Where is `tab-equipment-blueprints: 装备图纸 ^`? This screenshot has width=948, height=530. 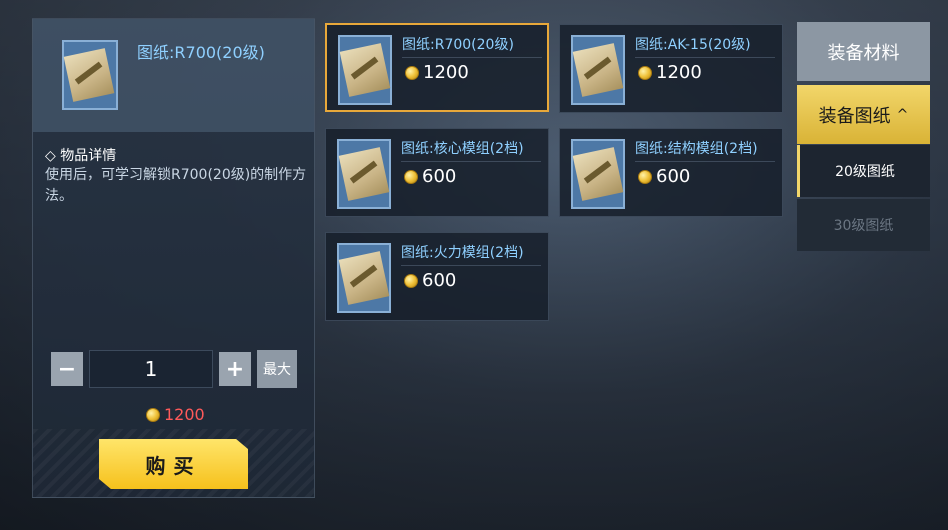
tab-equipment-blueprints: 装备图纸 ^ is located at coordinates (863, 114).